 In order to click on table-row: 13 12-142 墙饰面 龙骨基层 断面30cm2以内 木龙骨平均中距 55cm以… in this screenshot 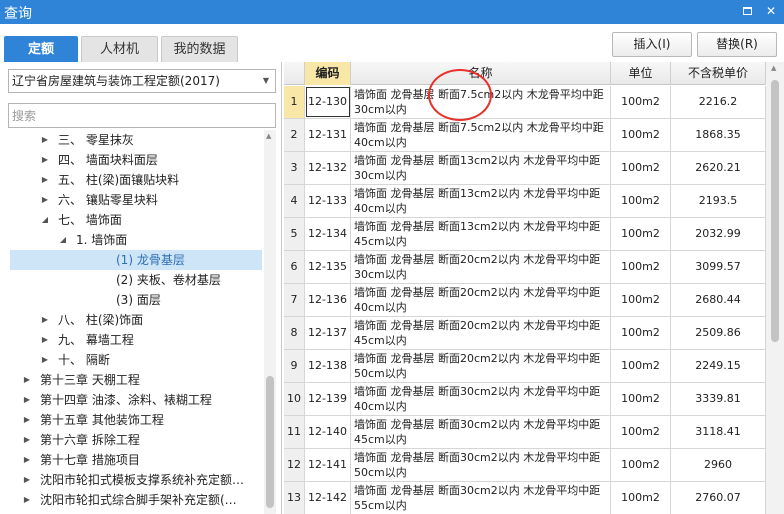, I will do `click(525, 498)`.